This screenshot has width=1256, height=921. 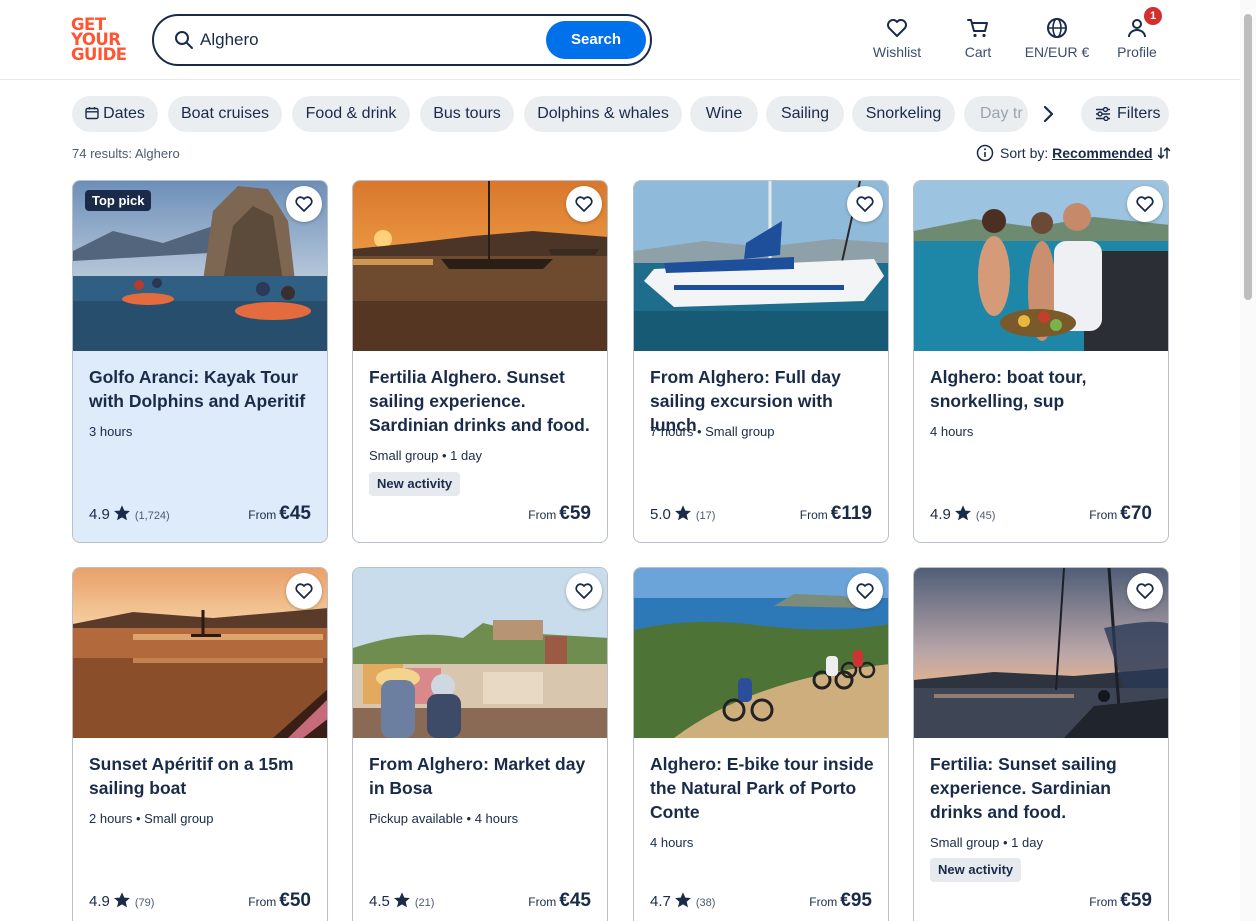 I want to click on activity-price: From €119, so click(x=835, y=513).